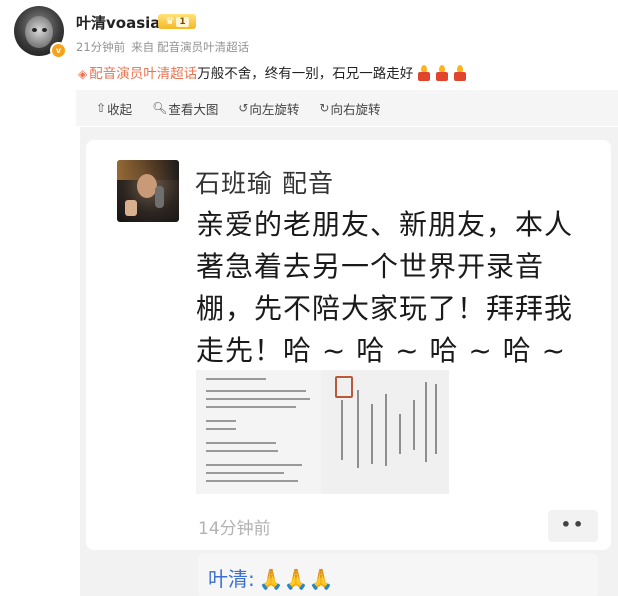  I want to click on rotate-right-button: ↻ 向右旋转, so click(349, 108).